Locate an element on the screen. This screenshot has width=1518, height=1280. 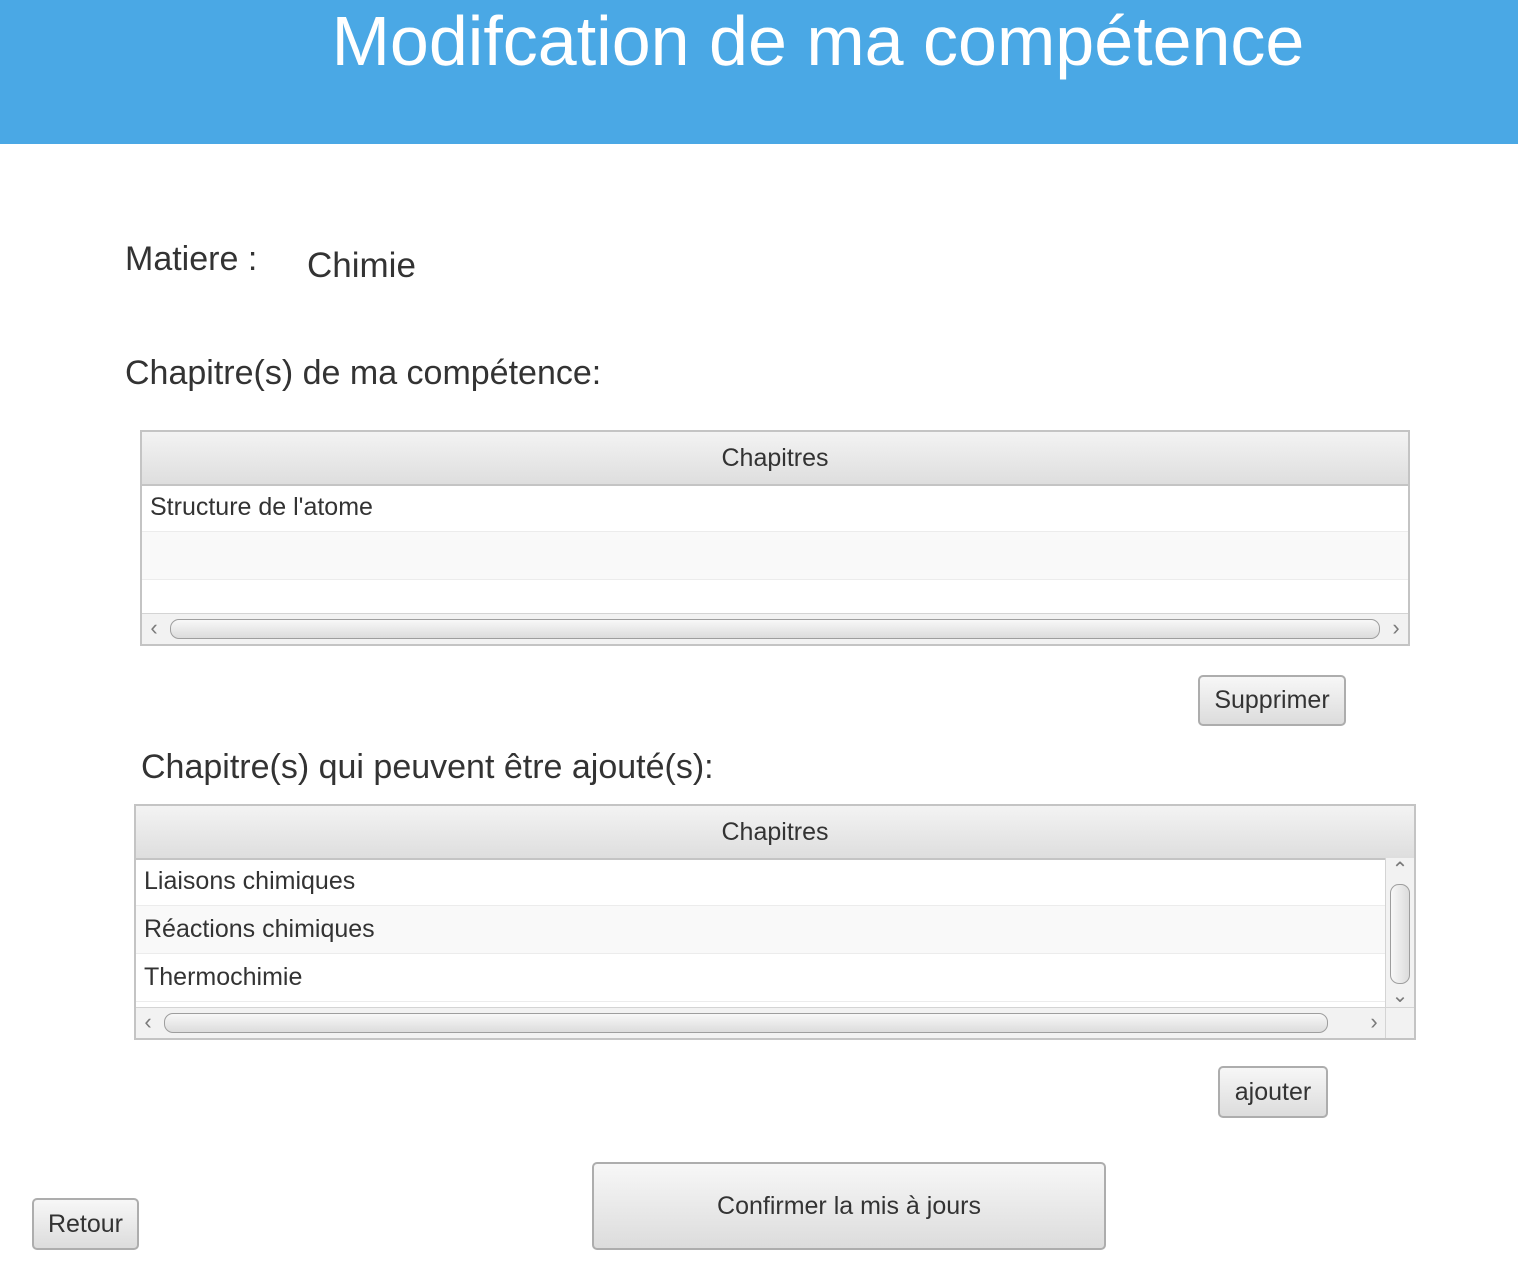
addable-section-title: Chapitre(s) qui peuvent être ajouté(s): is located at coordinates (427, 767).